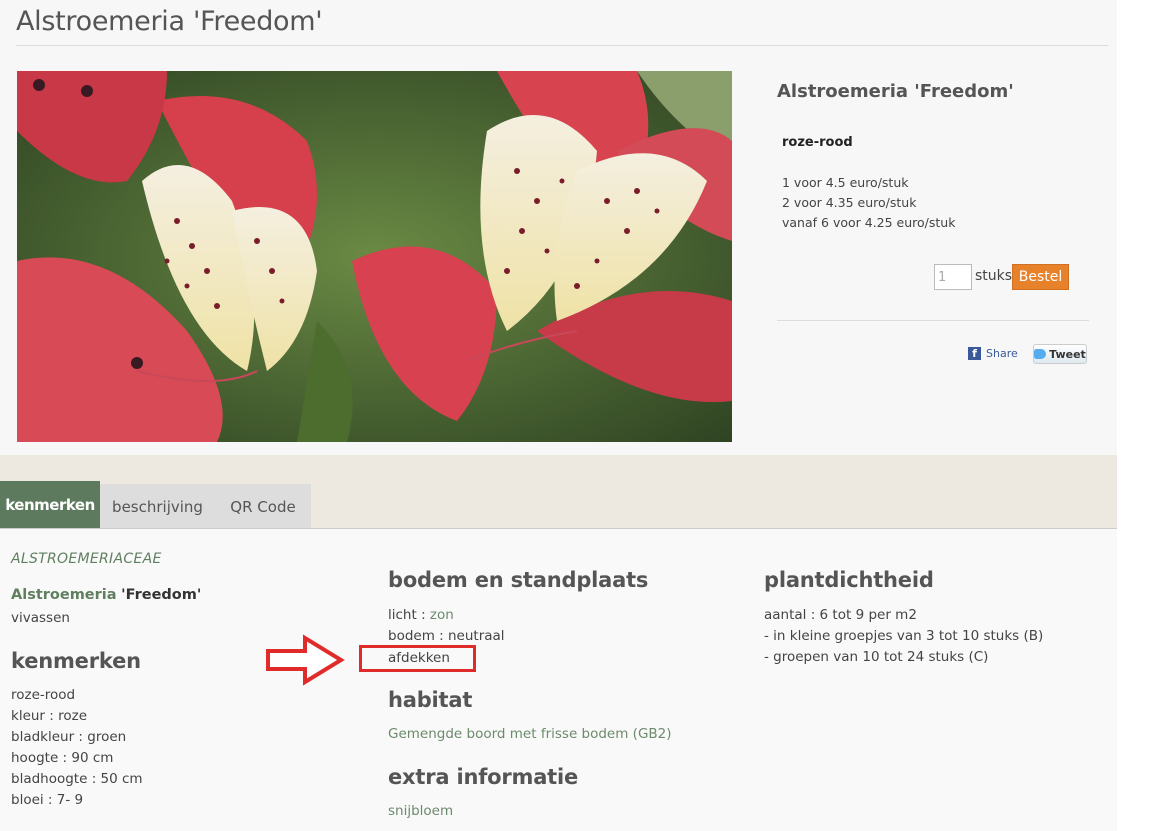 The image size is (1152, 831). What do you see at coordinates (76, 661) in the screenshot?
I see `kenmerken-heading: kenmerken` at bounding box center [76, 661].